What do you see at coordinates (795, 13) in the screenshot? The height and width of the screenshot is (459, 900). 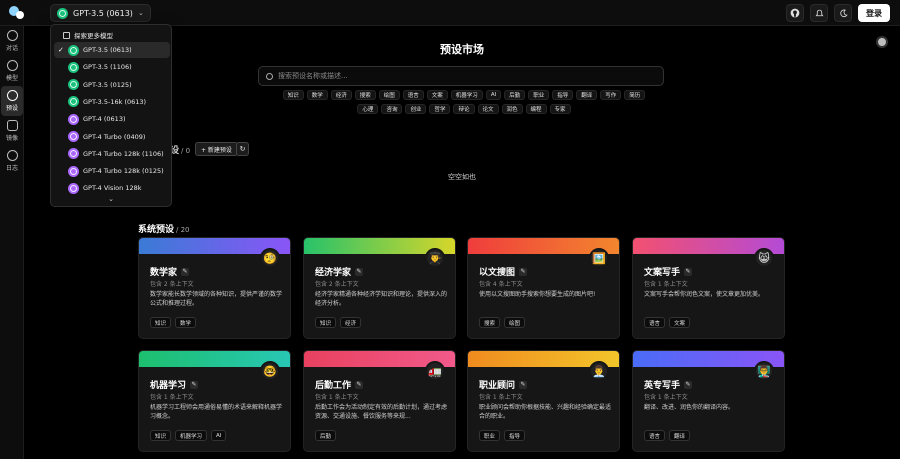 I see `github-icon` at bounding box center [795, 13].